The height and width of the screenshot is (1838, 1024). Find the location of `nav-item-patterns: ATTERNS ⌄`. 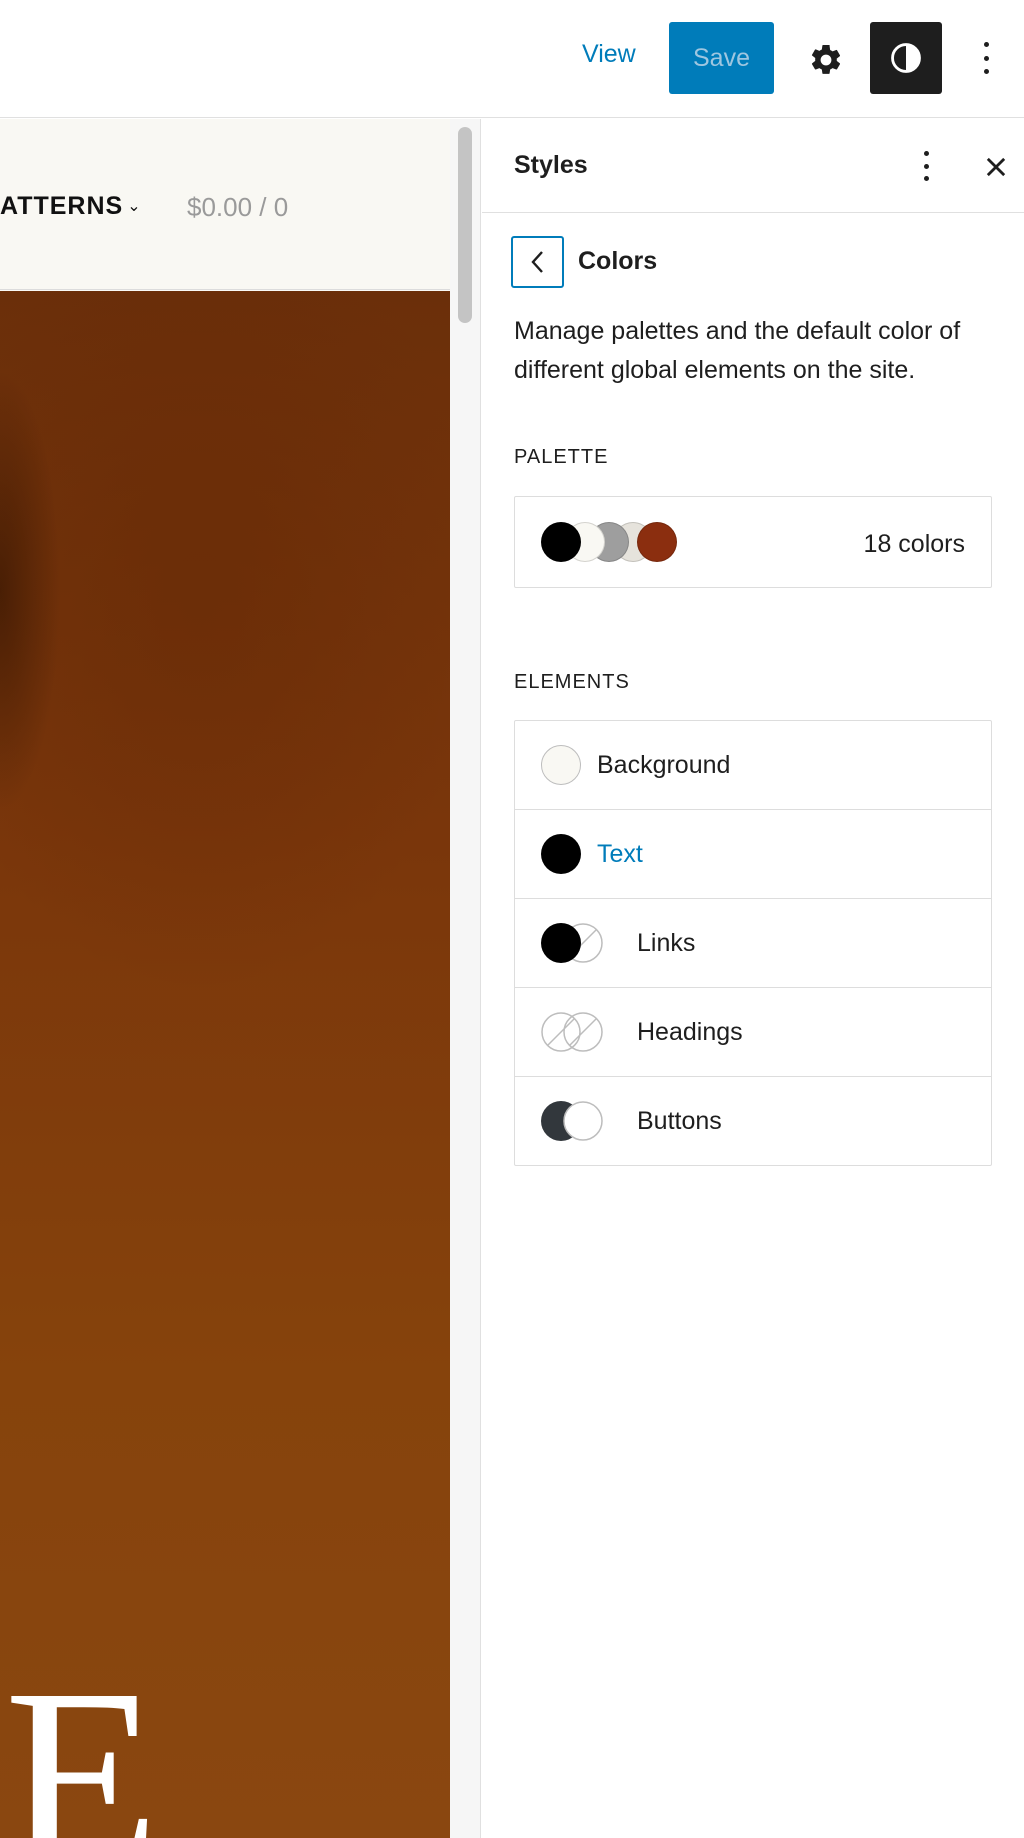

nav-item-patterns: ATTERNS ⌄ is located at coordinates (71, 206).